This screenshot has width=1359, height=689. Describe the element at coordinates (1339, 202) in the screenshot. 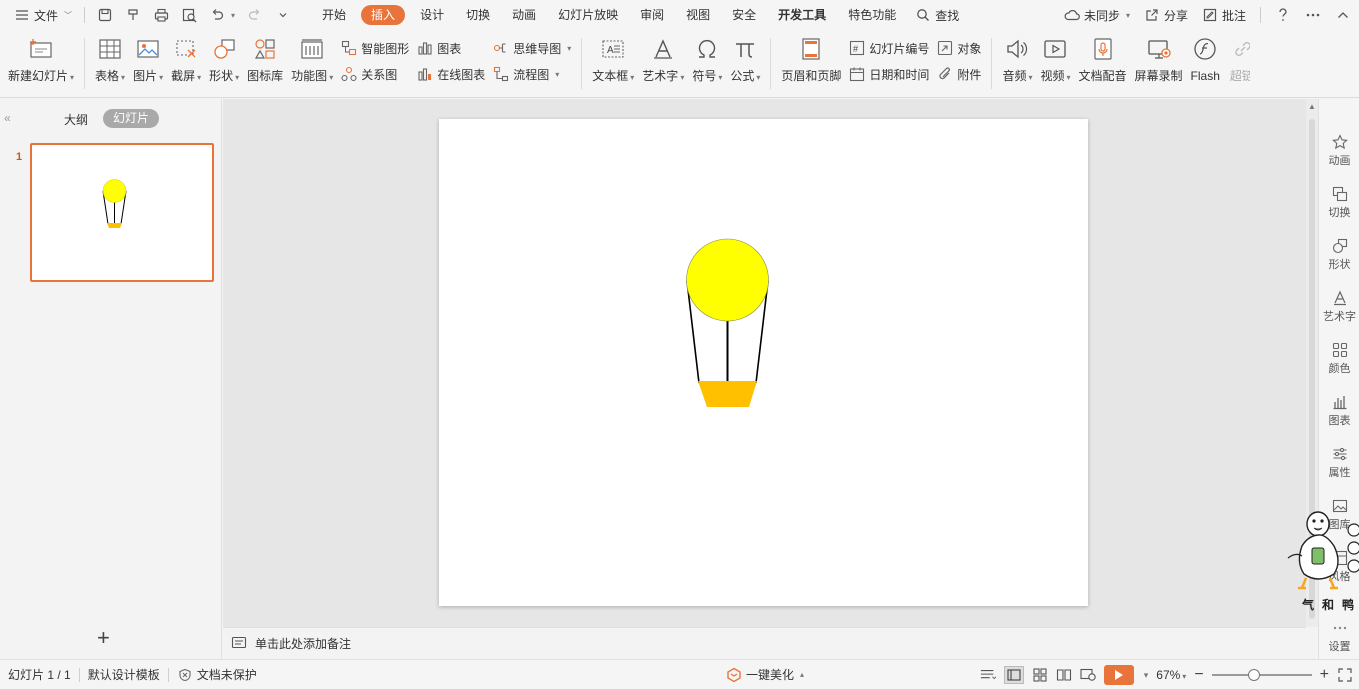

I see `panel-transition: 切换` at that location.